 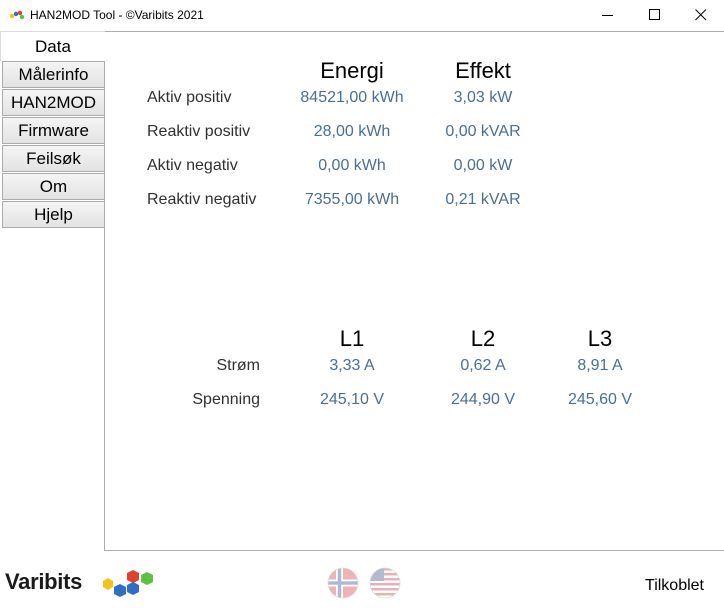 I want to click on window-title: HAN2MOD Tool - ©Varibits 2021, so click(x=117, y=15).